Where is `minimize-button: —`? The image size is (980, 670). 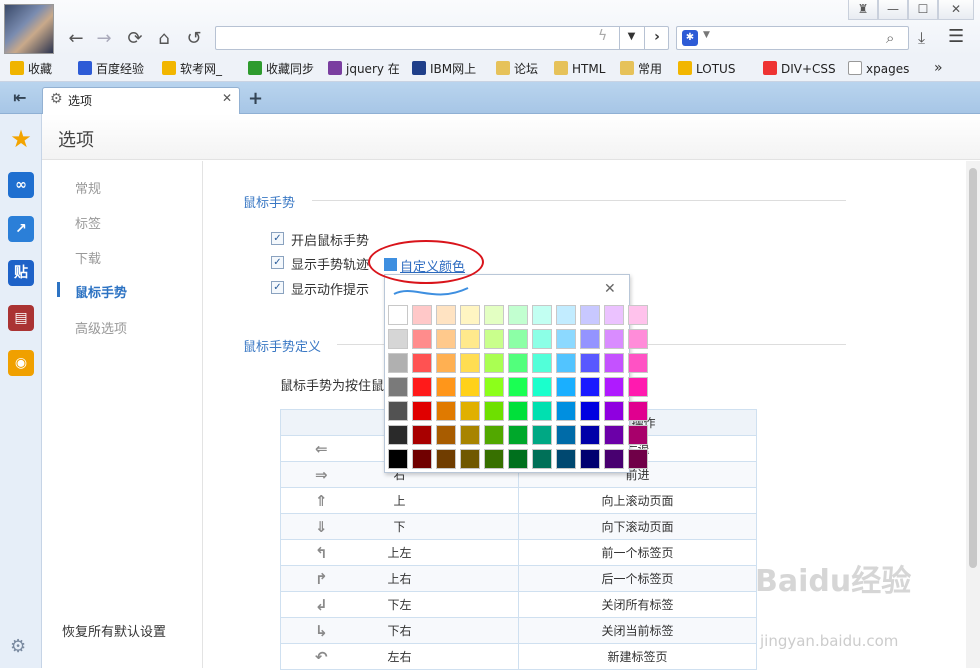 minimize-button: — is located at coordinates (893, 10).